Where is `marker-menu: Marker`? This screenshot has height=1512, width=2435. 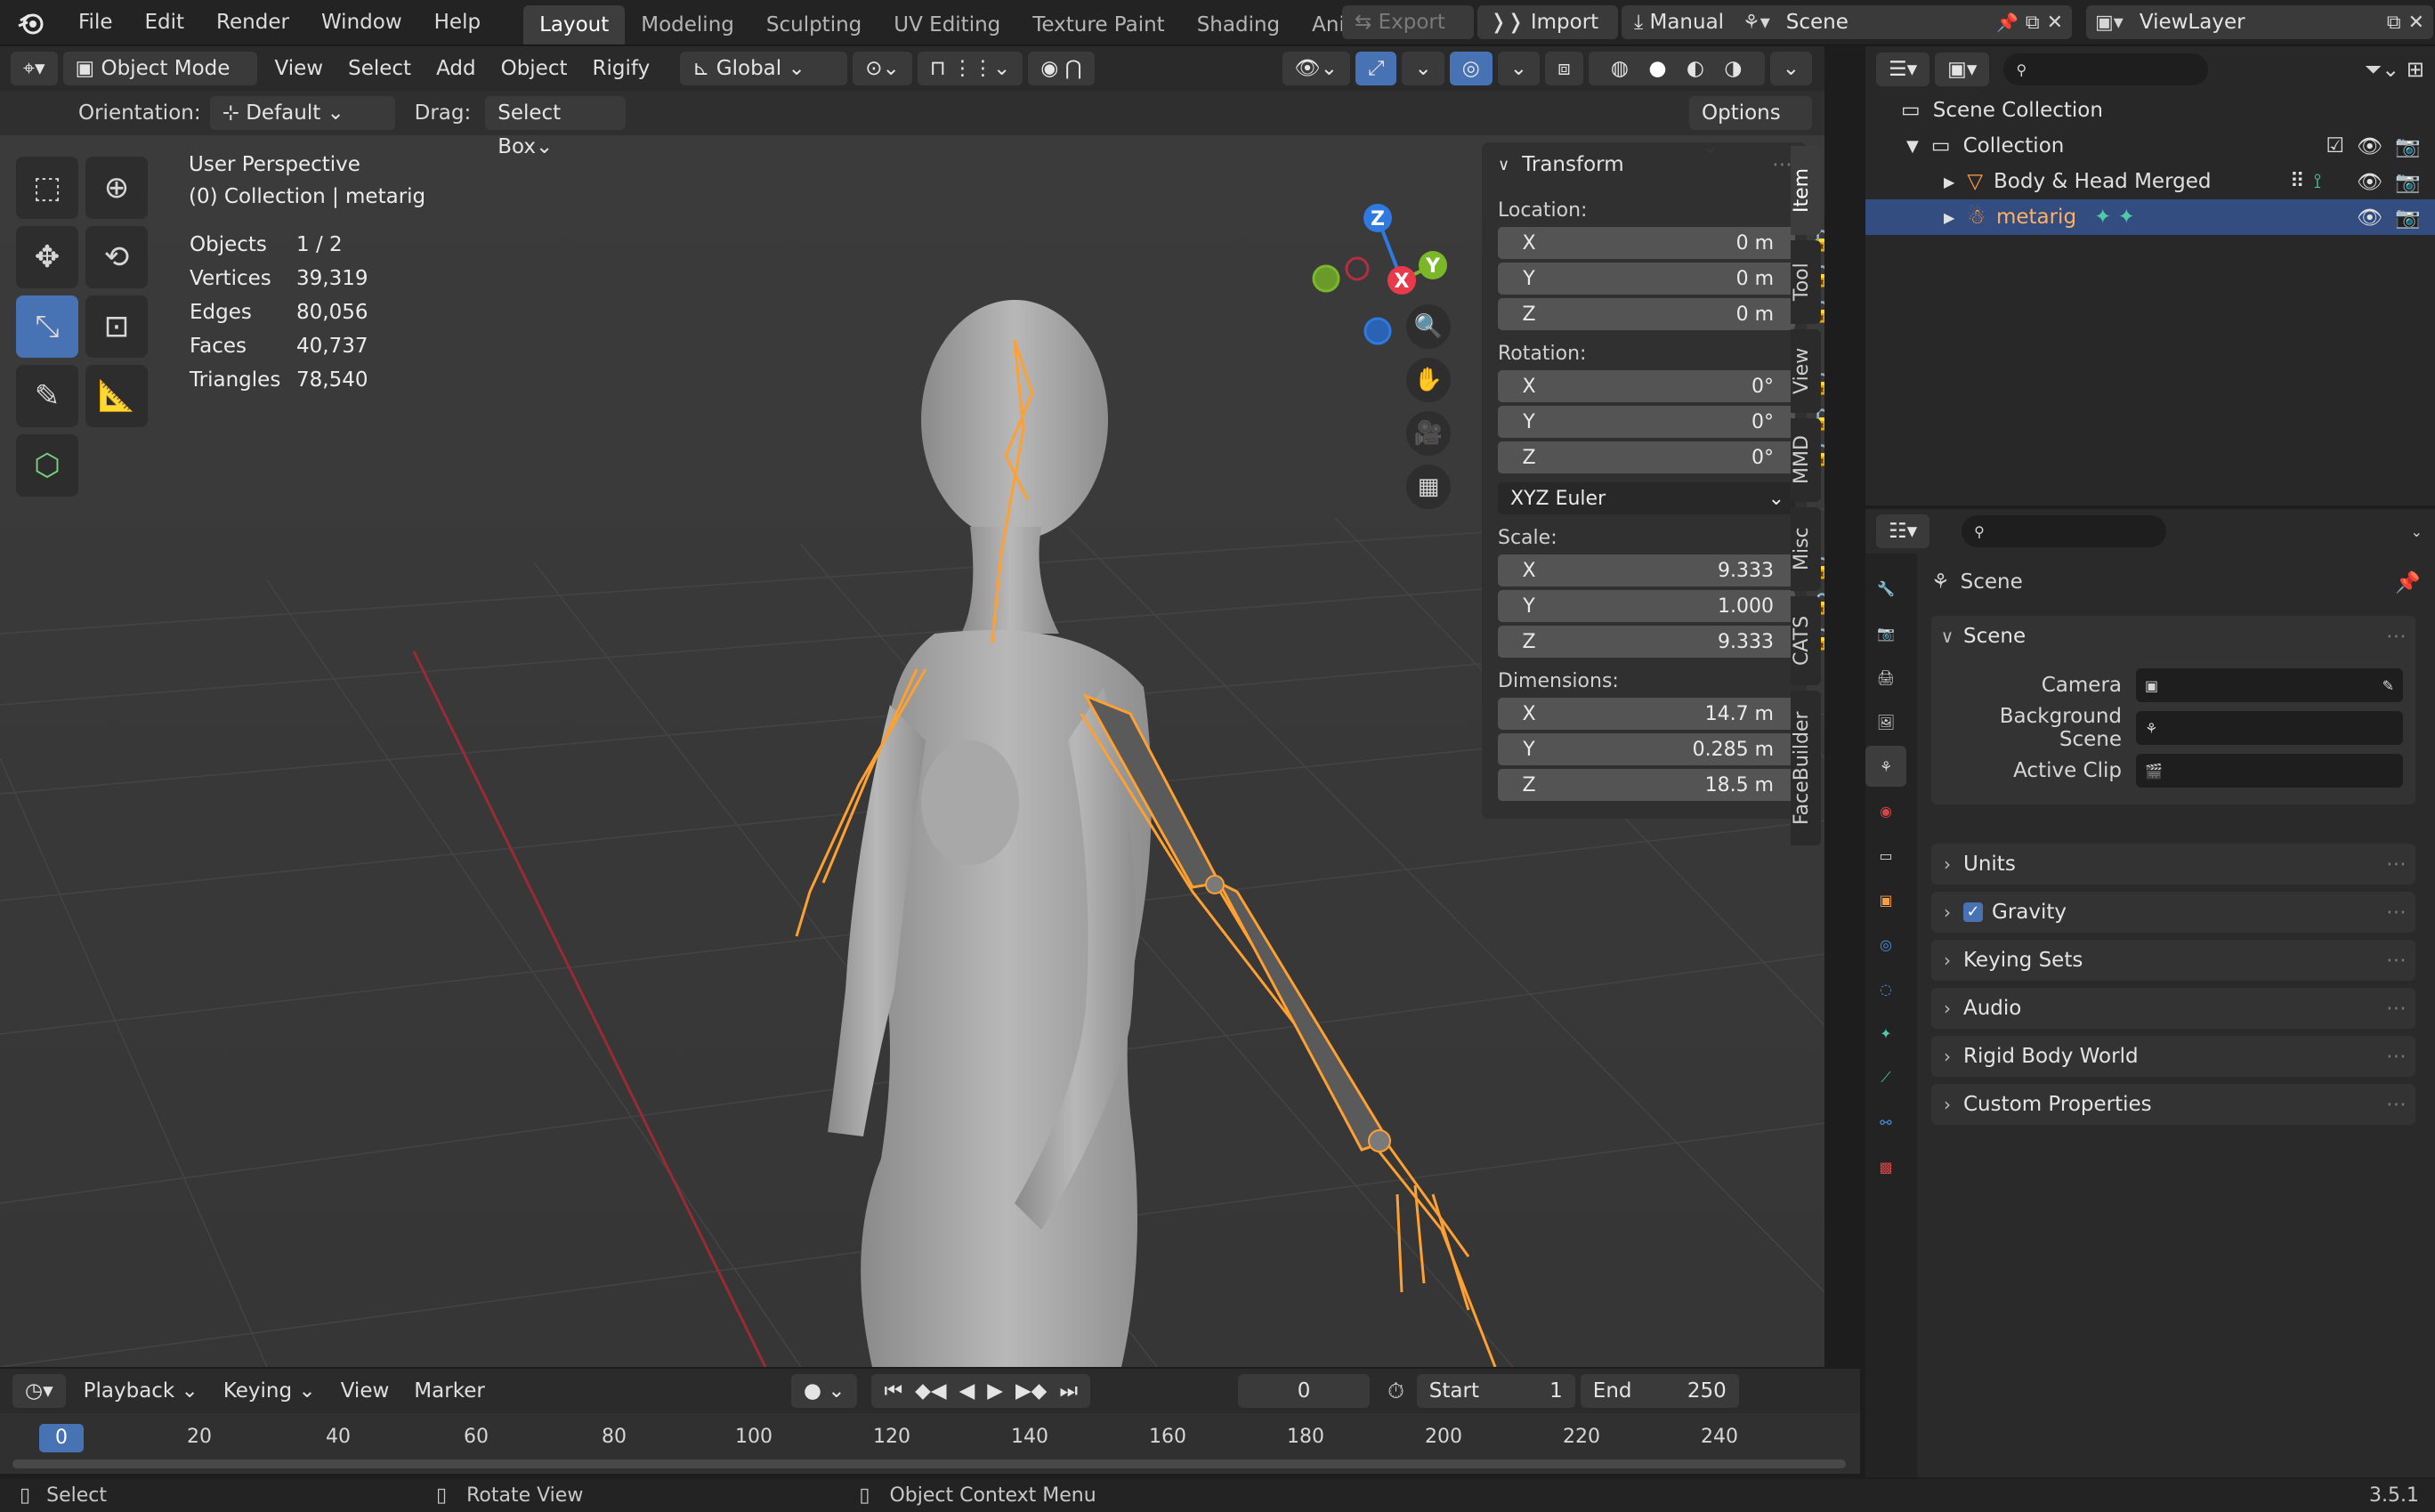
marker-menu: Marker is located at coordinates (449, 1391).